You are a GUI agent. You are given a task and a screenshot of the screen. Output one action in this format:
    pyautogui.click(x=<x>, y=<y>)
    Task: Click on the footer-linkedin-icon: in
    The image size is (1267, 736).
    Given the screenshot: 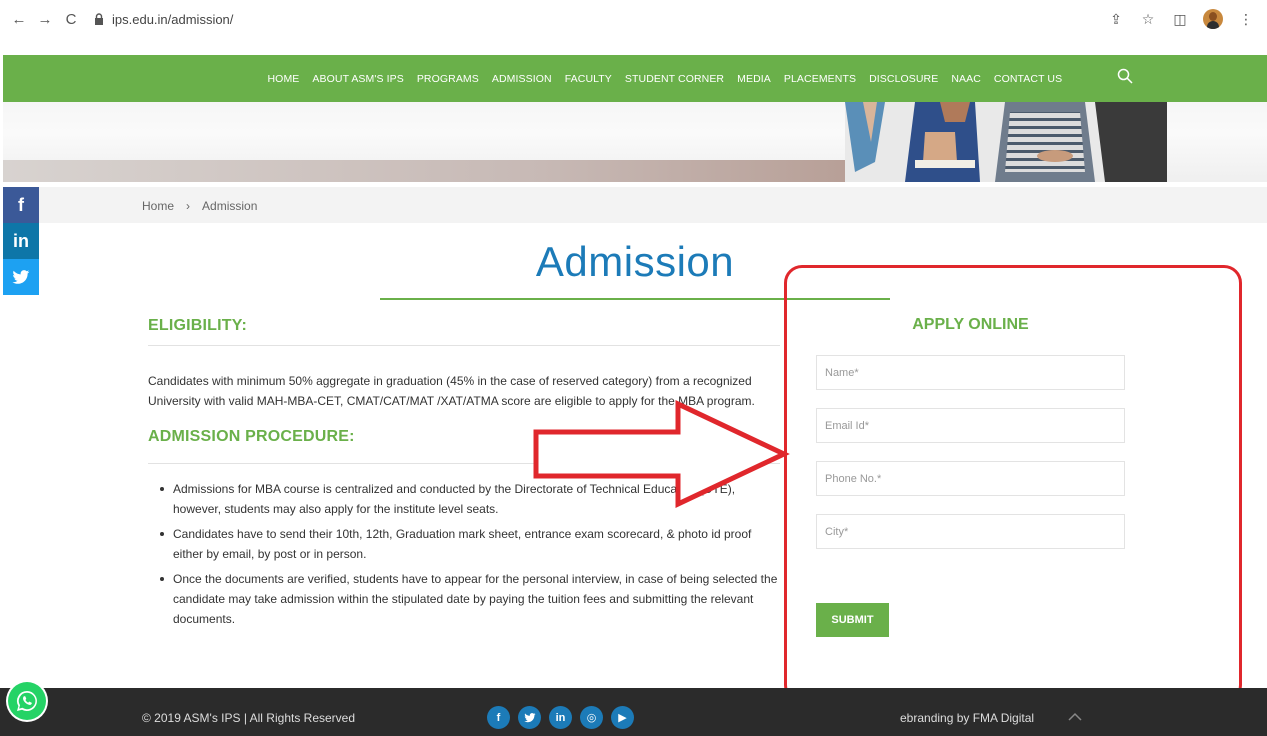 What is the action you would take?
    pyautogui.click(x=560, y=717)
    